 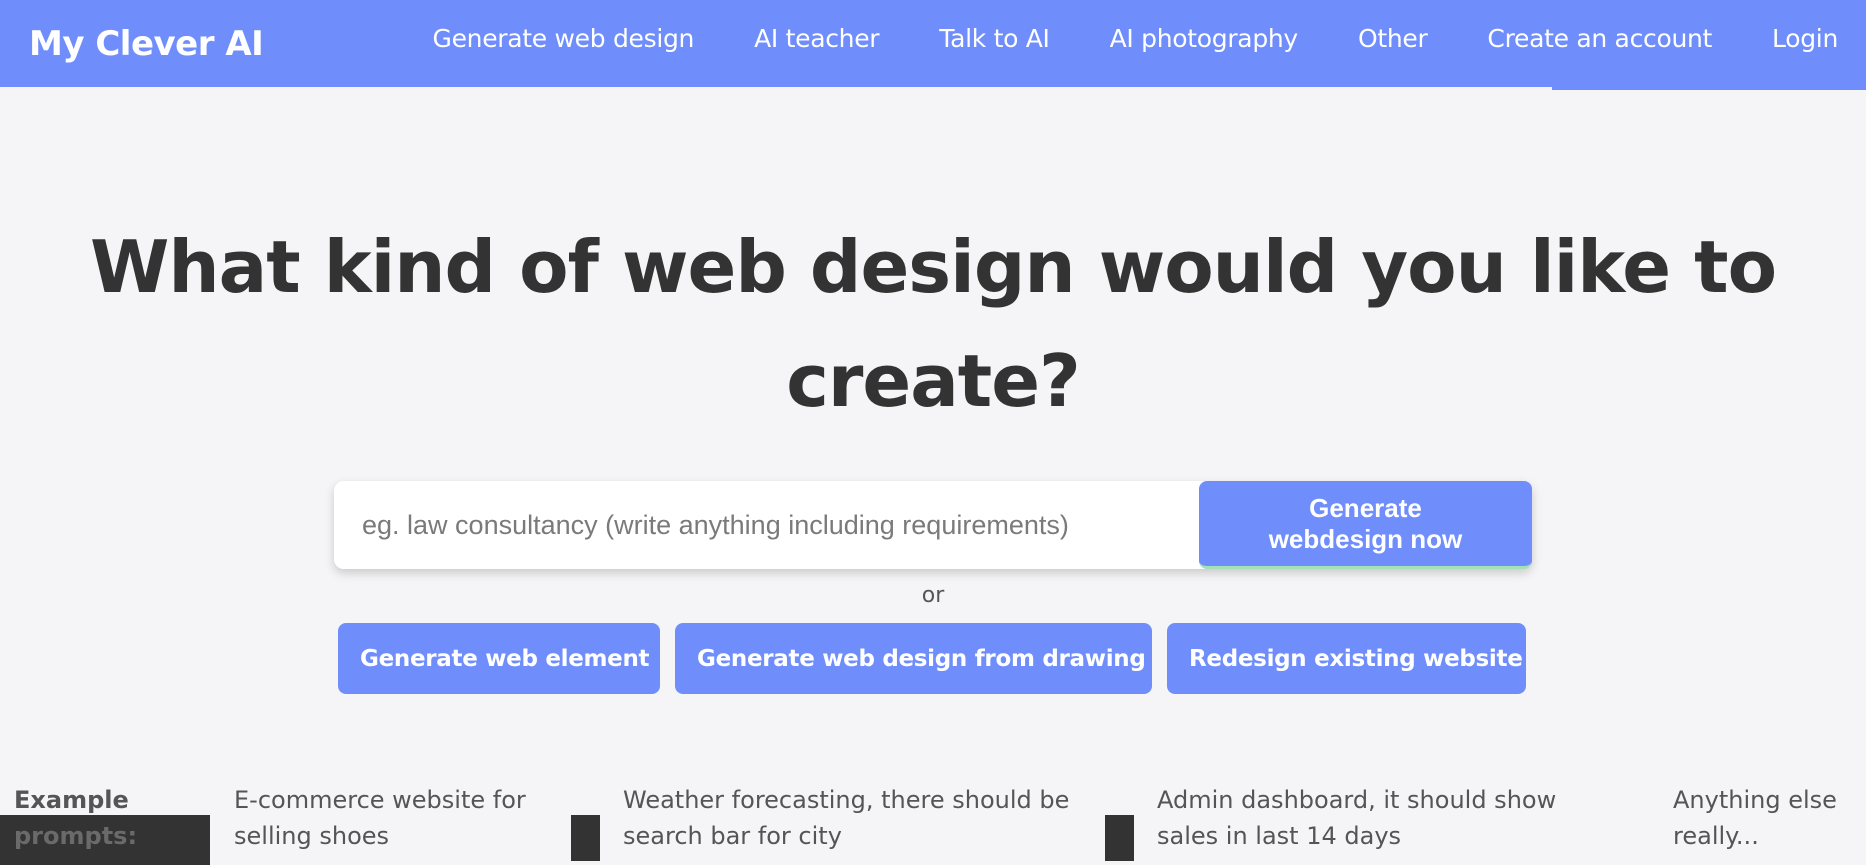 What do you see at coordinates (766, 525) in the screenshot?
I see `design-prompt-input` at bounding box center [766, 525].